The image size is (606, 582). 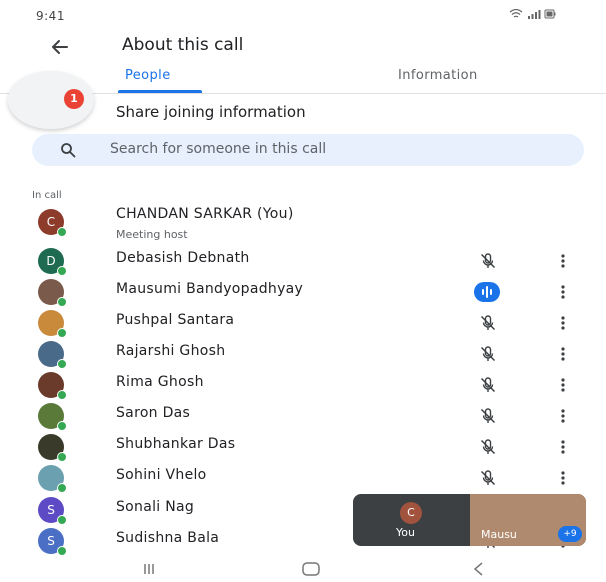 What do you see at coordinates (303, 102) in the screenshot?
I see `share-joining-info-row: 1 Share joining information` at bounding box center [303, 102].